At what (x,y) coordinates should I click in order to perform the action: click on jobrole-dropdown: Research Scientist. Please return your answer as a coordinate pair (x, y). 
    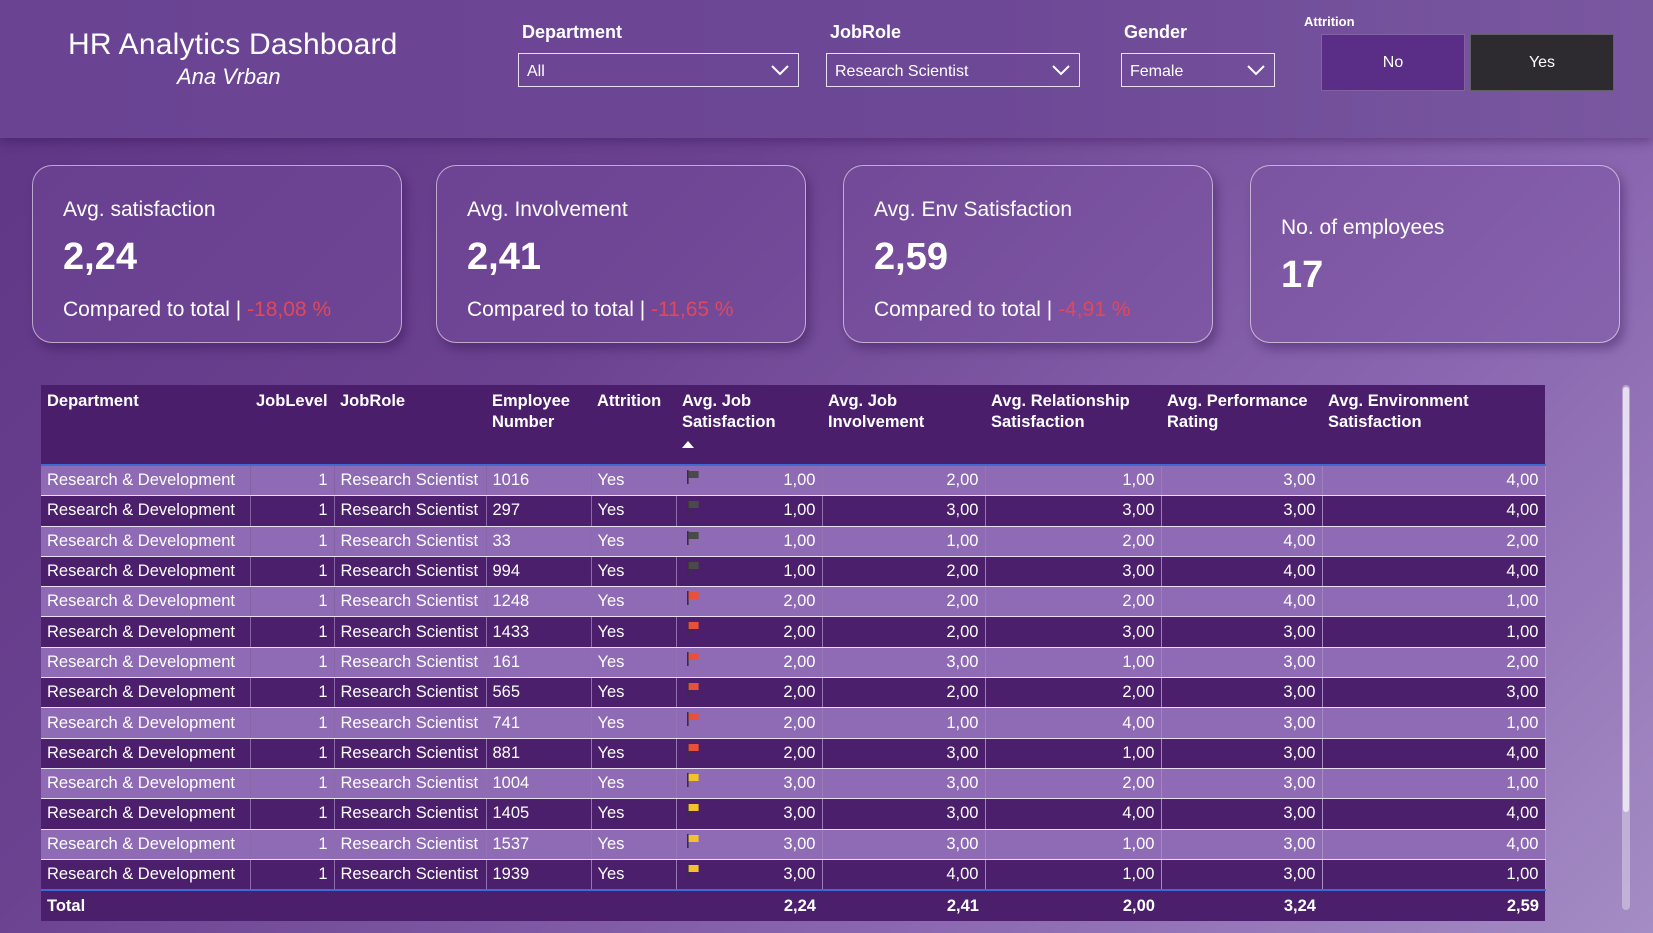
    Looking at the image, I should click on (953, 70).